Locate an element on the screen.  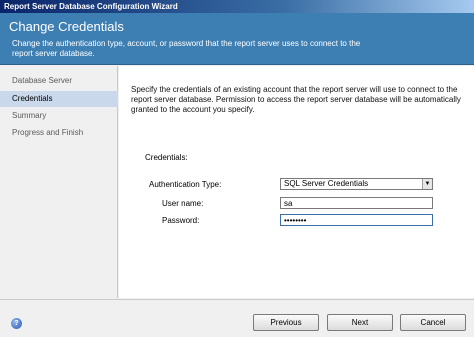
sidebar-item-credentials: Credentials is located at coordinates (59, 99).